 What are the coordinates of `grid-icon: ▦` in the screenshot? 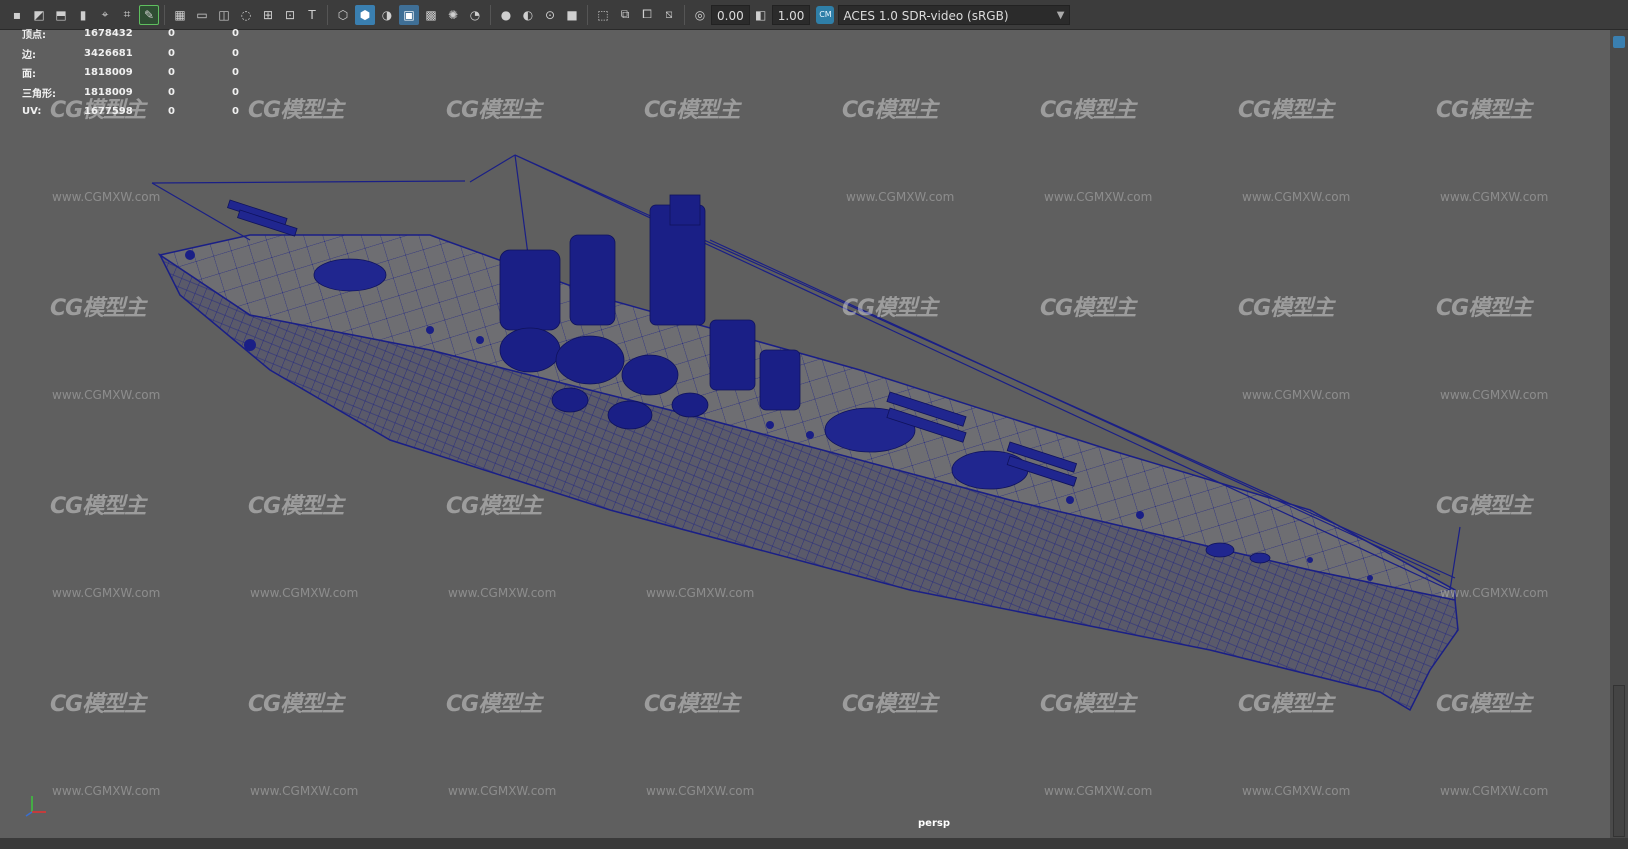 It's located at (180, 15).